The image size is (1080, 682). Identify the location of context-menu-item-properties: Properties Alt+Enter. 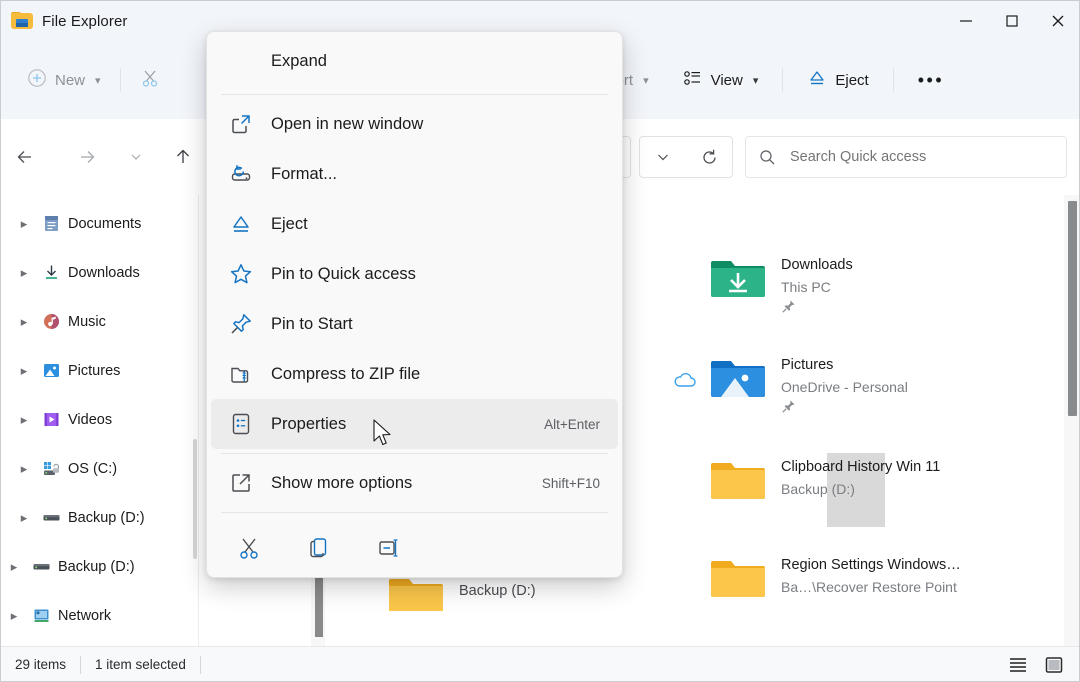
(414, 424).